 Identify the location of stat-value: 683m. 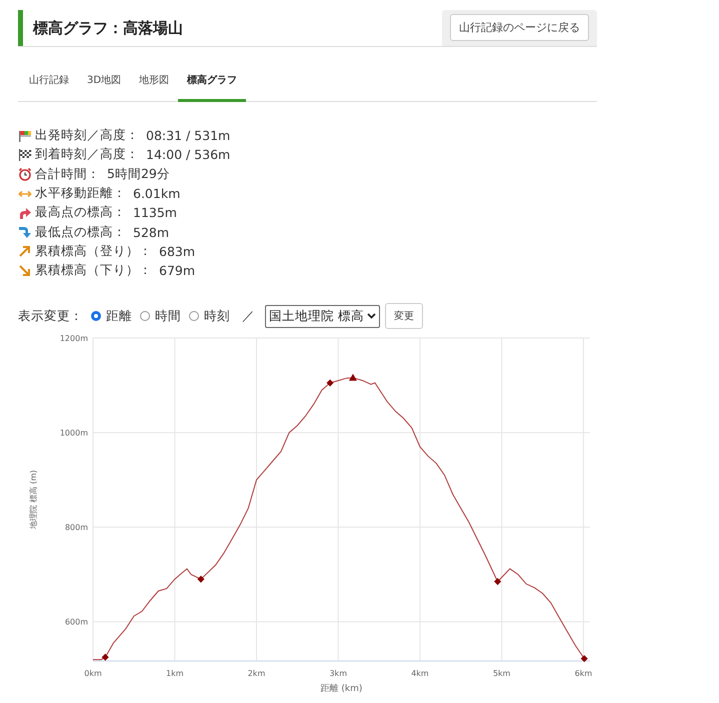
(177, 251).